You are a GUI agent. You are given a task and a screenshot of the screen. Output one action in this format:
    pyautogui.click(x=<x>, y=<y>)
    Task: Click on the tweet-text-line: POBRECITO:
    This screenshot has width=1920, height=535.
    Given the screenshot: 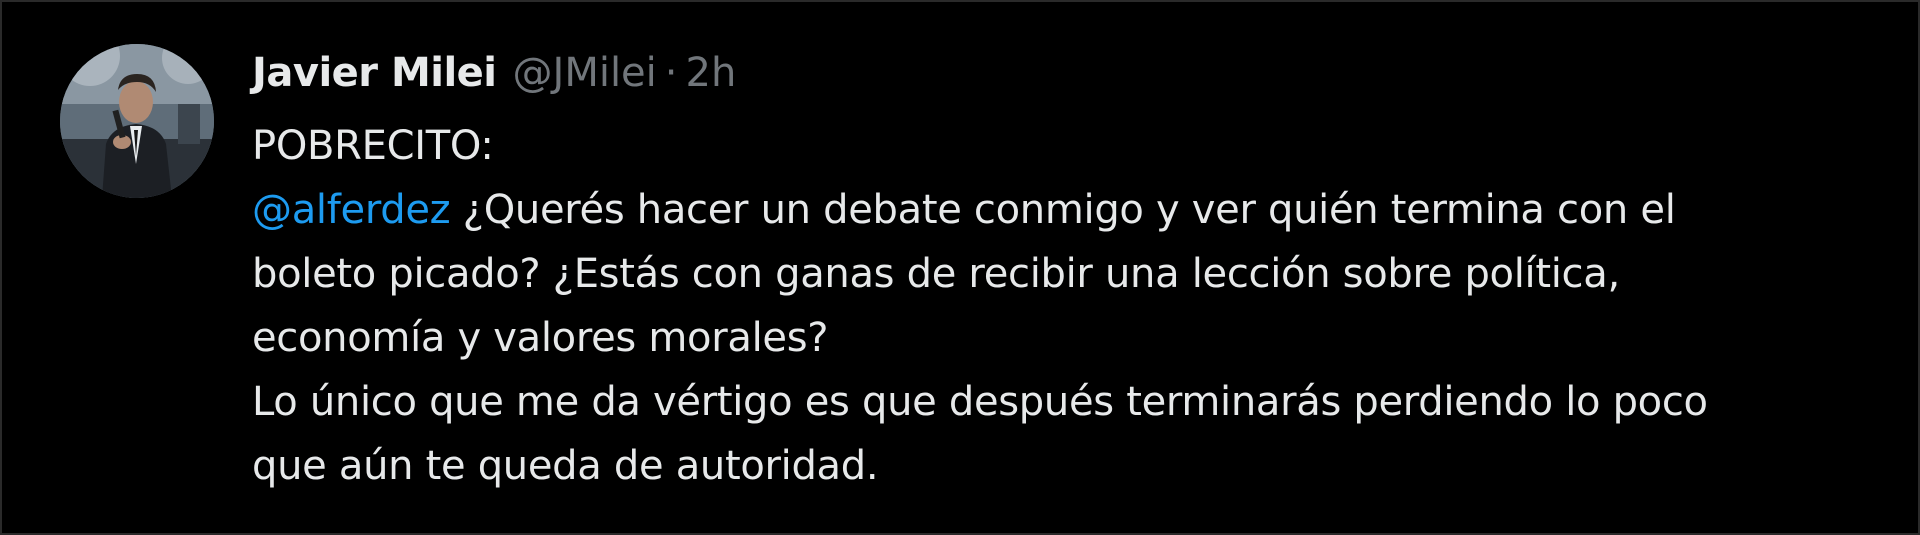 What is the action you would take?
    pyautogui.click(x=373, y=146)
    